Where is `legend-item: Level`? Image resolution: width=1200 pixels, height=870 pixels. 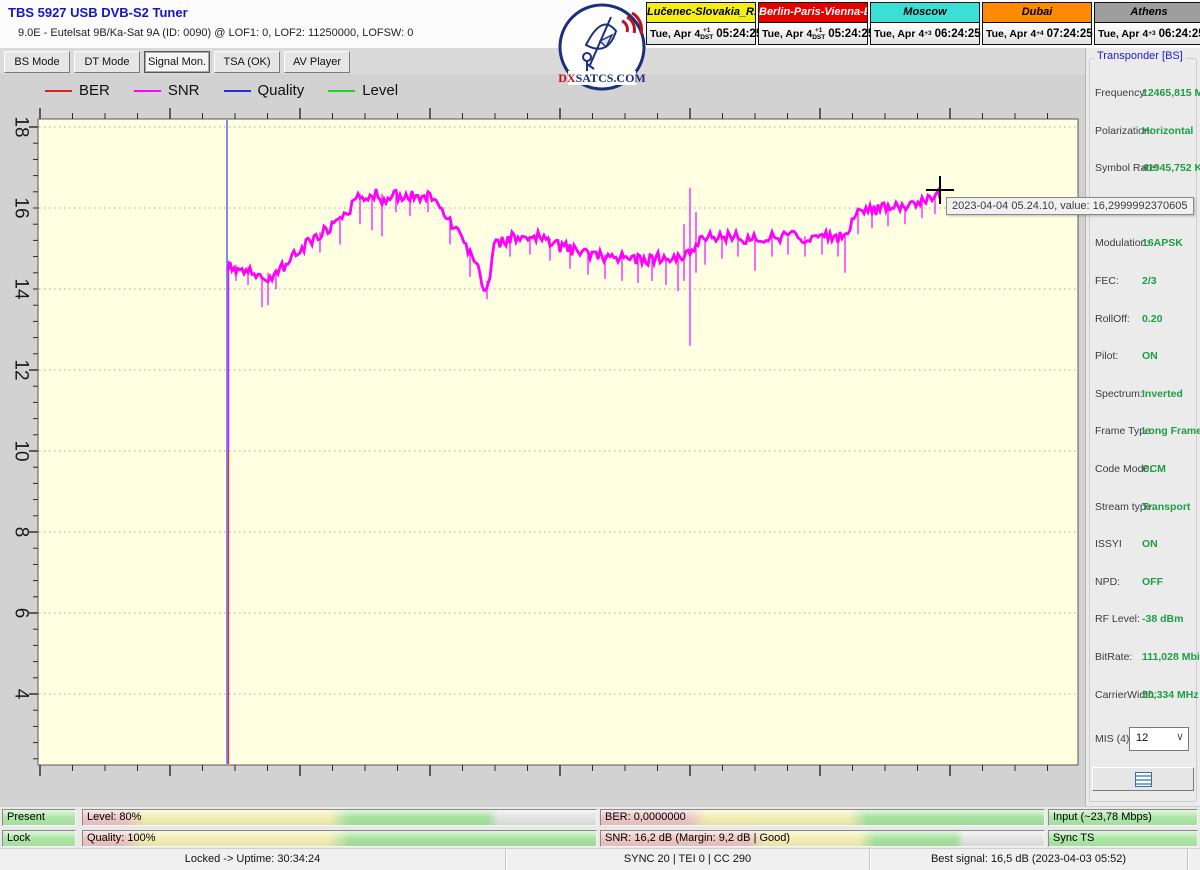
legend-item: Level is located at coordinates (363, 90).